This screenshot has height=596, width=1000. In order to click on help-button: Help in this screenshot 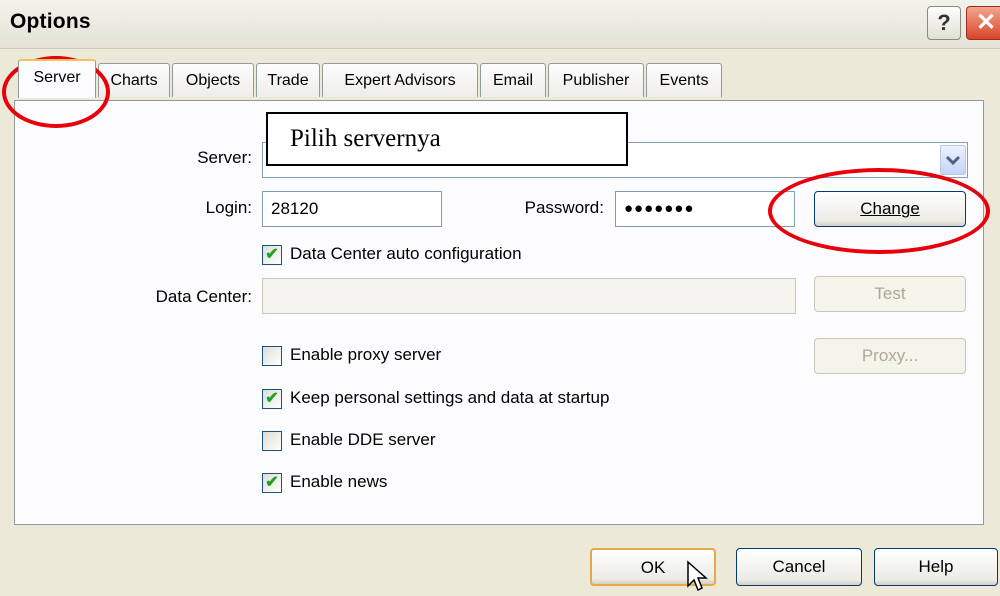, I will do `click(936, 567)`.